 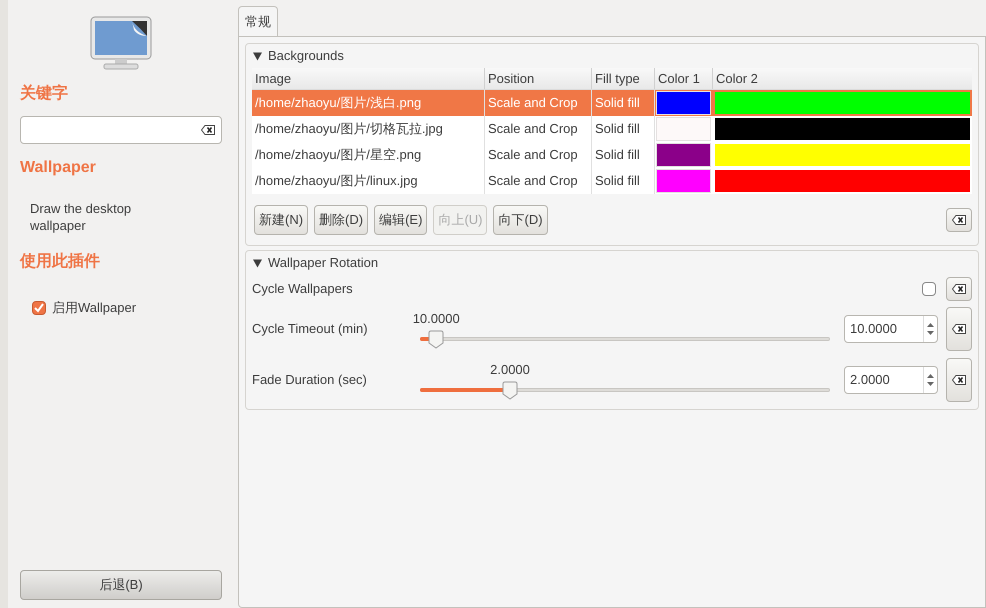 I want to click on column-header: Fill type, so click(x=622, y=78).